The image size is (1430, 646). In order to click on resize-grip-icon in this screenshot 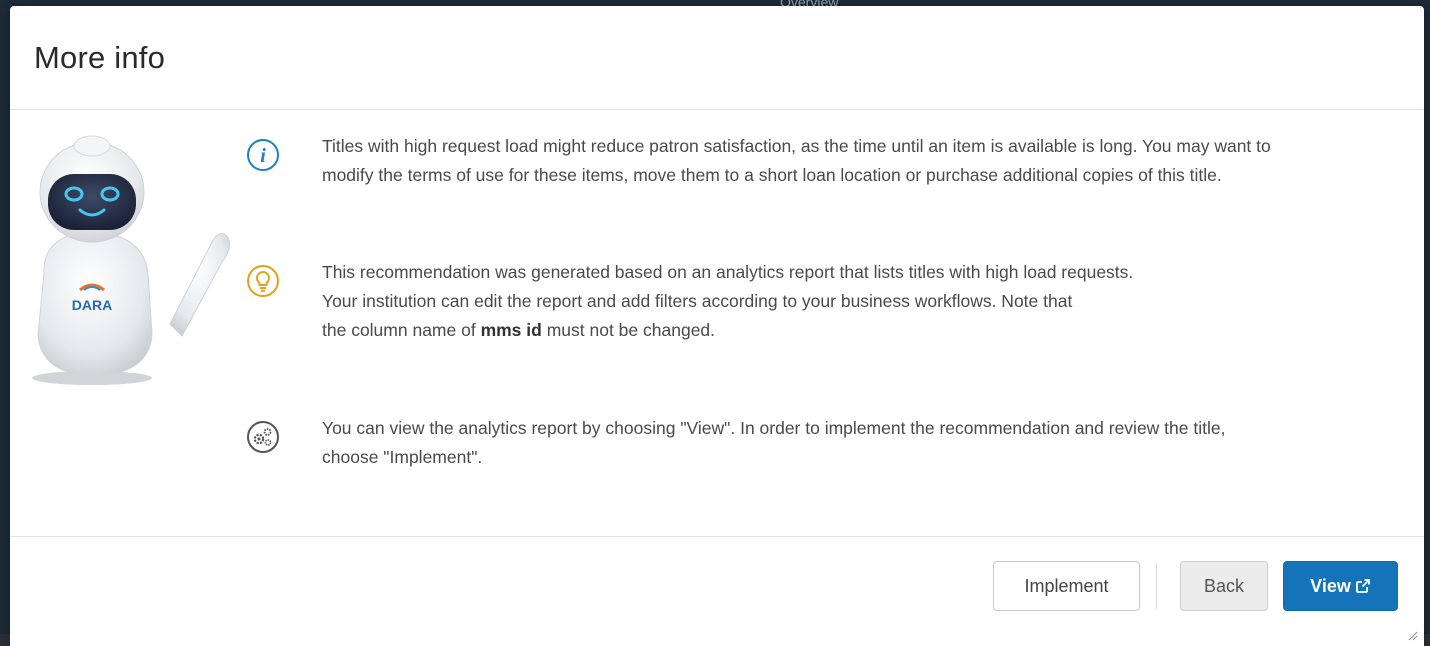, I will do `click(1412, 635)`.